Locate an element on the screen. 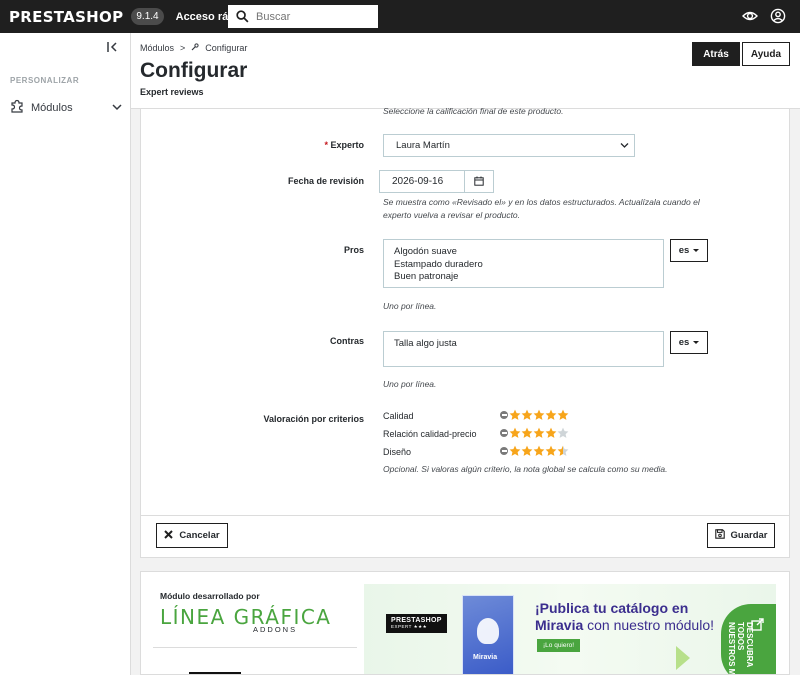 This screenshot has height=675, width=800. prestashop-expert-badge: PRESTASHOP EXPERT ★★★ is located at coordinates (416, 623).